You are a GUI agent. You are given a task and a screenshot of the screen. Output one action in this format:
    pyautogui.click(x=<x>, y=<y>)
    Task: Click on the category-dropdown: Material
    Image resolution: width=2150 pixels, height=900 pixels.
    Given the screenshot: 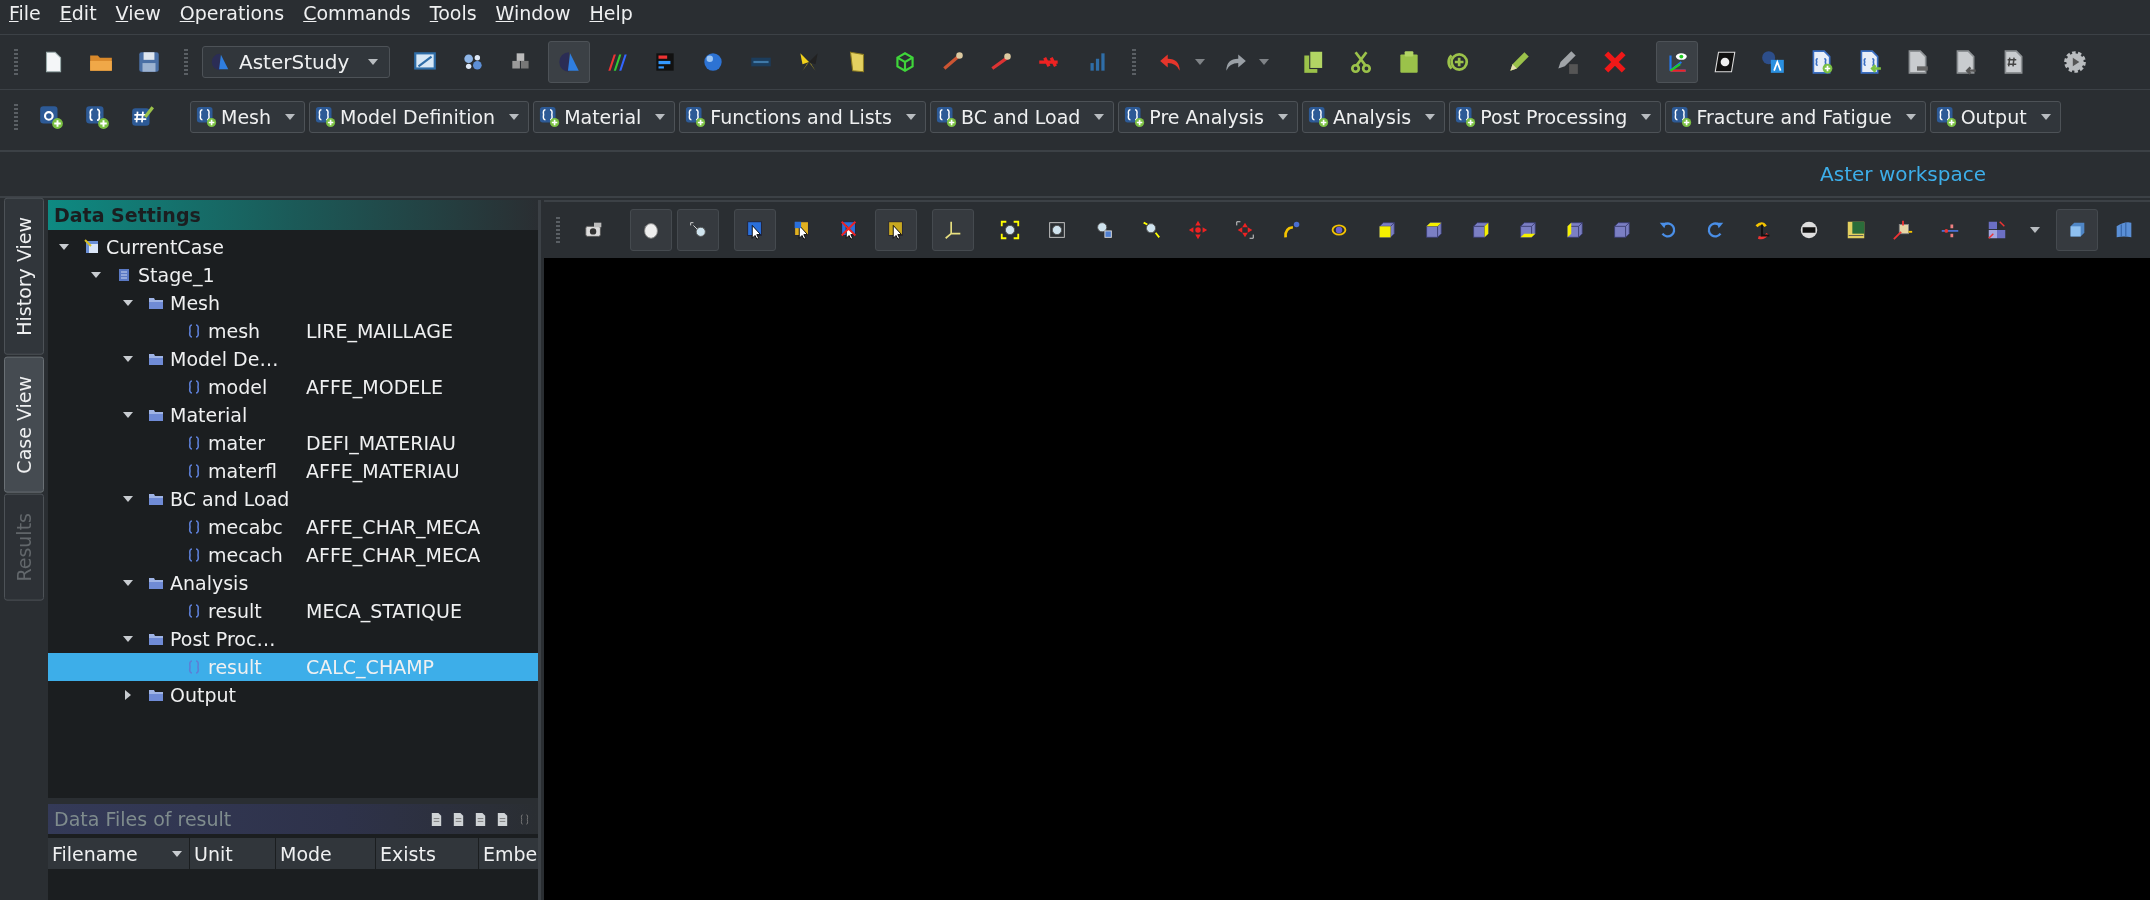 What is the action you would take?
    pyautogui.click(x=604, y=117)
    